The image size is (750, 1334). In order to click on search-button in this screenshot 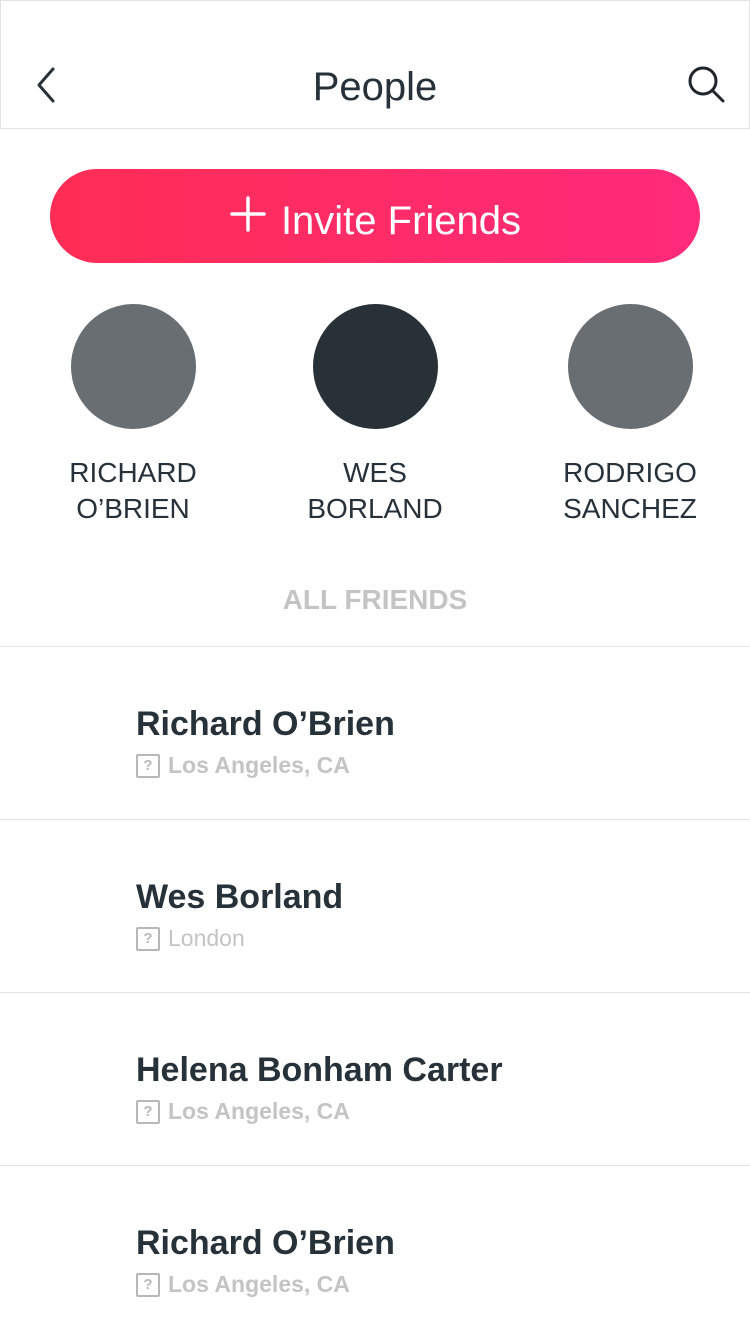, I will do `click(707, 85)`.